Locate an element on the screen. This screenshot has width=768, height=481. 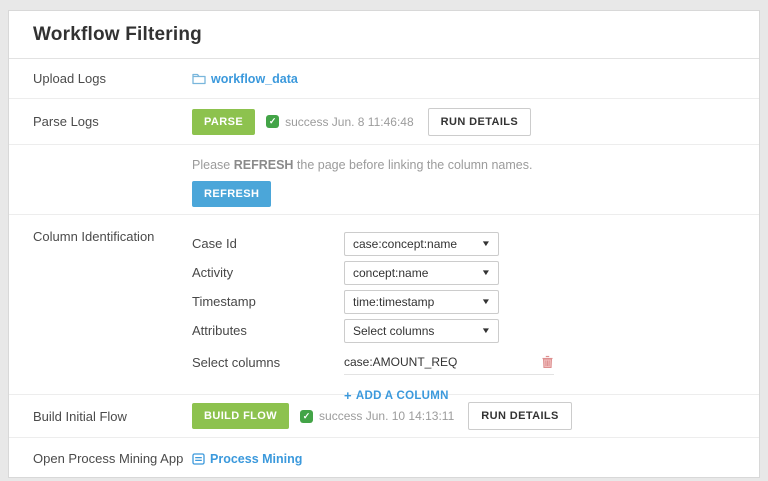
activity-select: concept:name ▼ is located at coordinates (421, 272).